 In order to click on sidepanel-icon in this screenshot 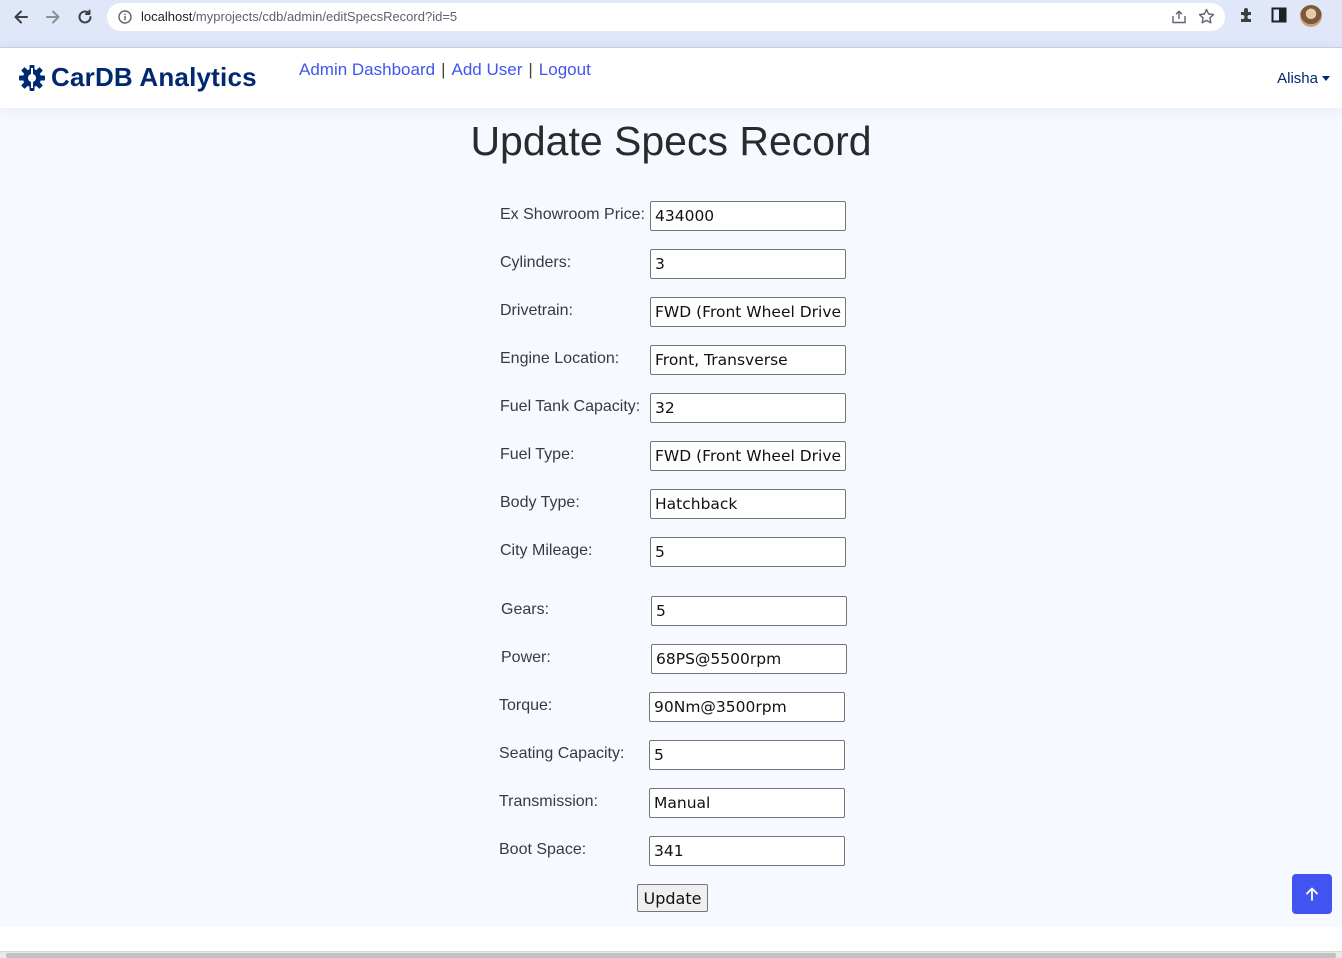, I will do `click(1279, 17)`.